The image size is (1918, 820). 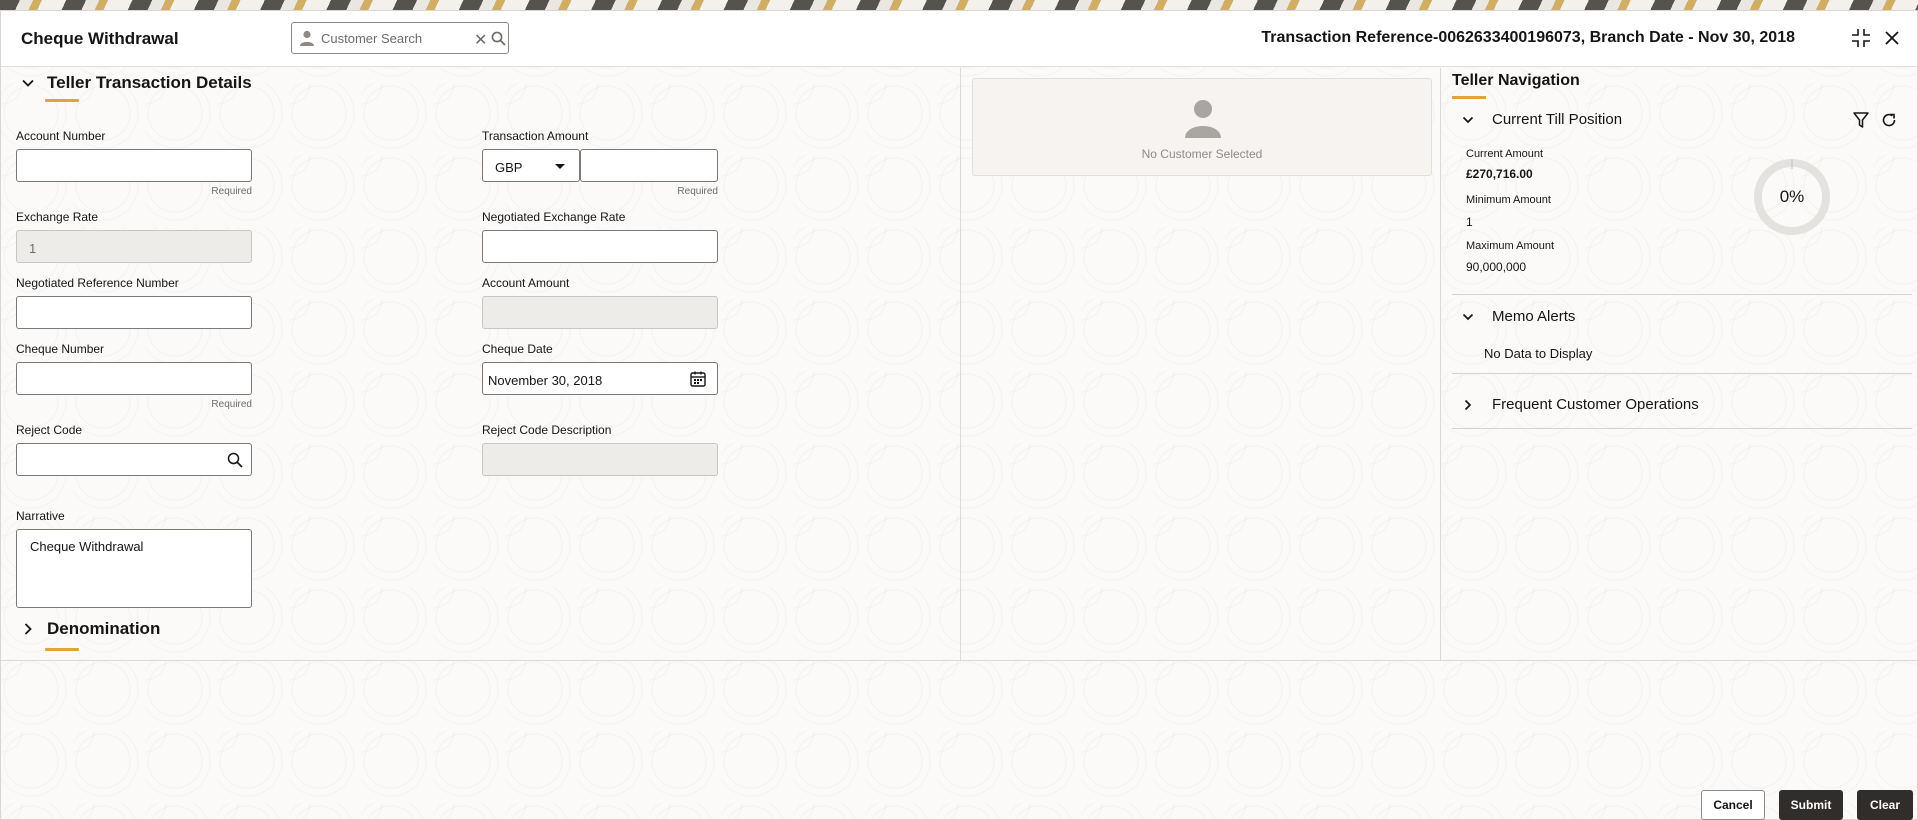 What do you see at coordinates (1203, 119) in the screenshot?
I see `avatar-icon` at bounding box center [1203, 119].